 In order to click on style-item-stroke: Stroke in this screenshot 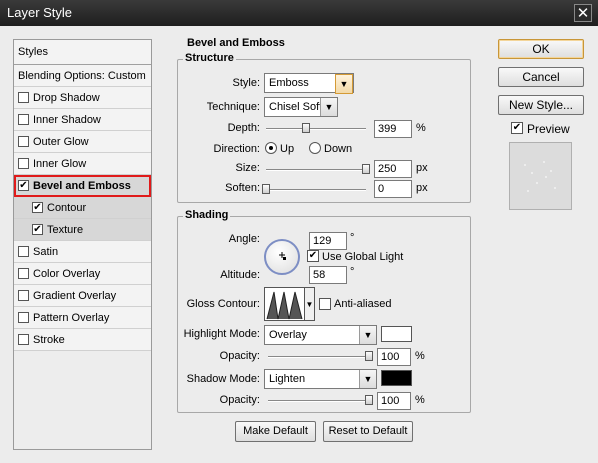, I will do `click(82, 340)`.